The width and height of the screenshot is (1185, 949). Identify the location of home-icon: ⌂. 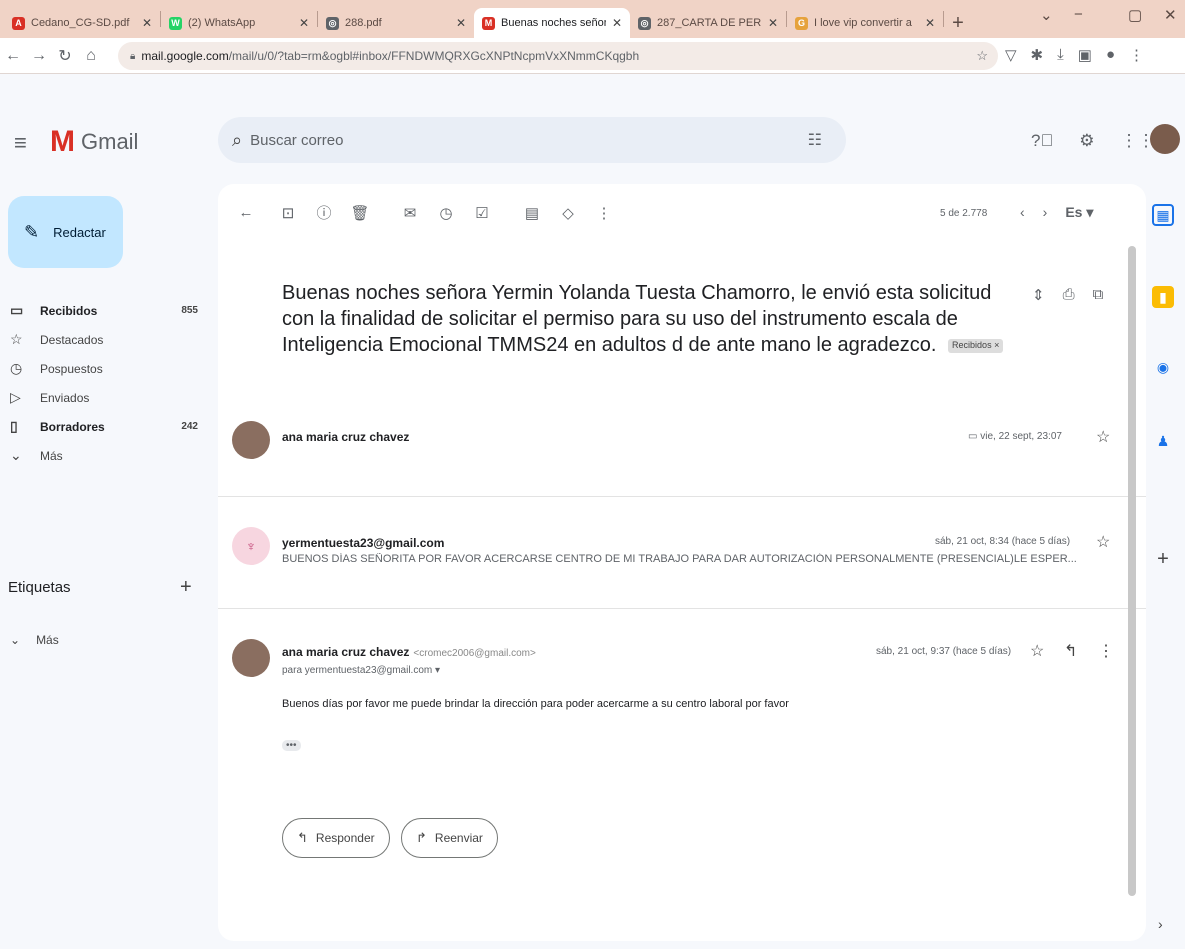
(91, 56).